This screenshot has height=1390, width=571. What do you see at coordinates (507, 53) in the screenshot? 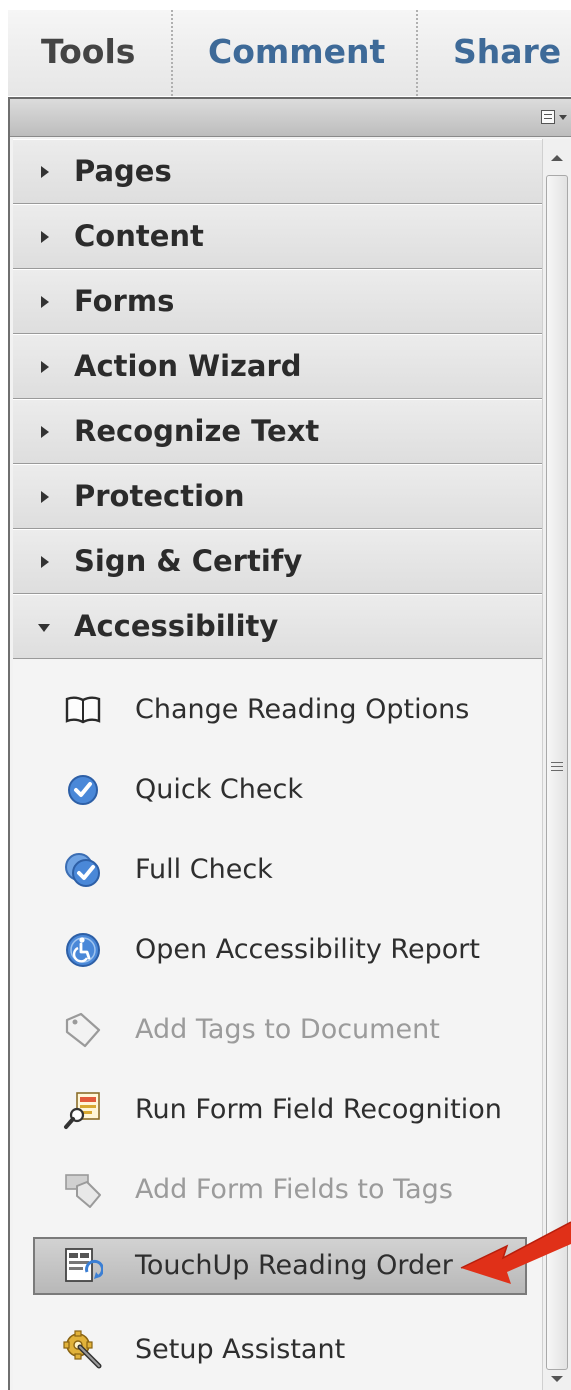
I see `tab-share: Share` at bounding box center [507, 53].